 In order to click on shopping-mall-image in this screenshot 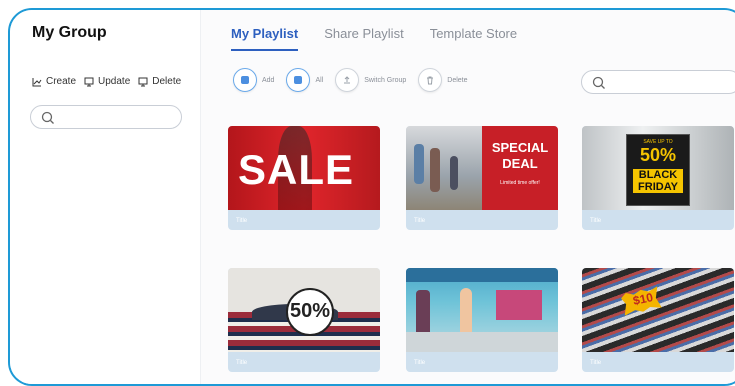, I will do `click(482, 310)`.